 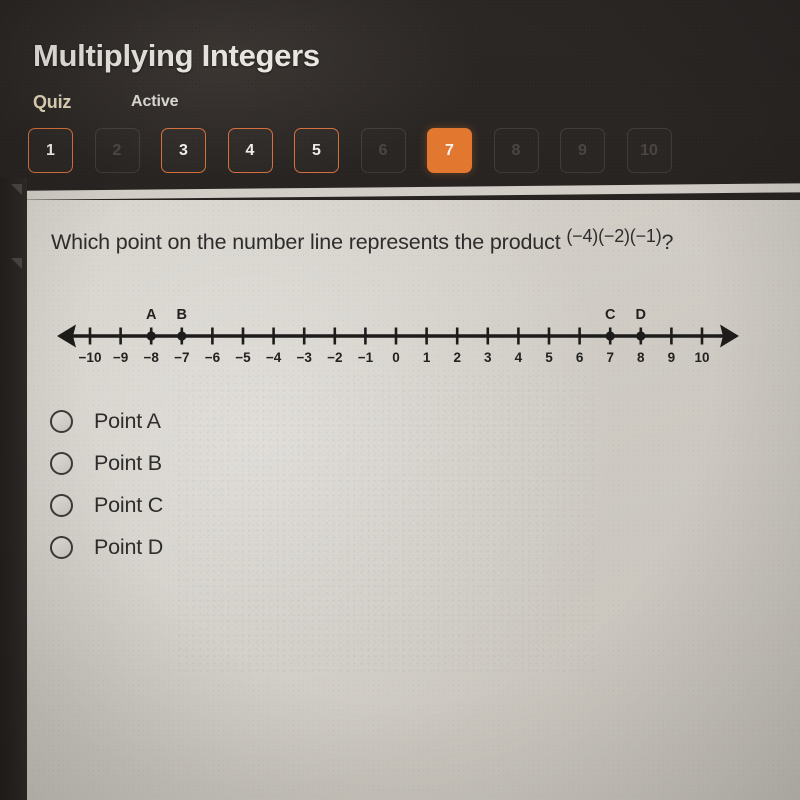 What do you see at coordinates (243, 357) in the screenshot?
I see `axis-tick-label: −5` at bounding box center [243, 357].